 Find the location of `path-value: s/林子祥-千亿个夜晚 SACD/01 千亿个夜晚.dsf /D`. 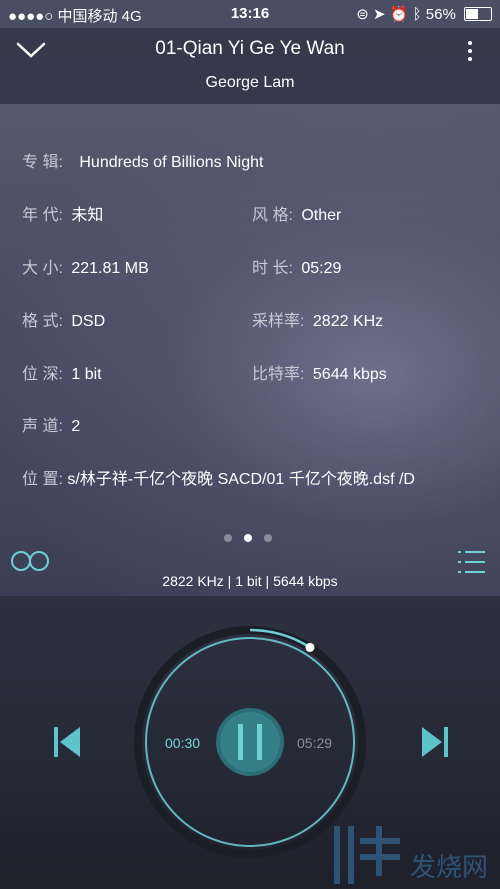

path-value: s/林子祥-千亿个夜晚 SACD/01 千亿个夜晚.dsf /D is located at coordinates (241, 479).